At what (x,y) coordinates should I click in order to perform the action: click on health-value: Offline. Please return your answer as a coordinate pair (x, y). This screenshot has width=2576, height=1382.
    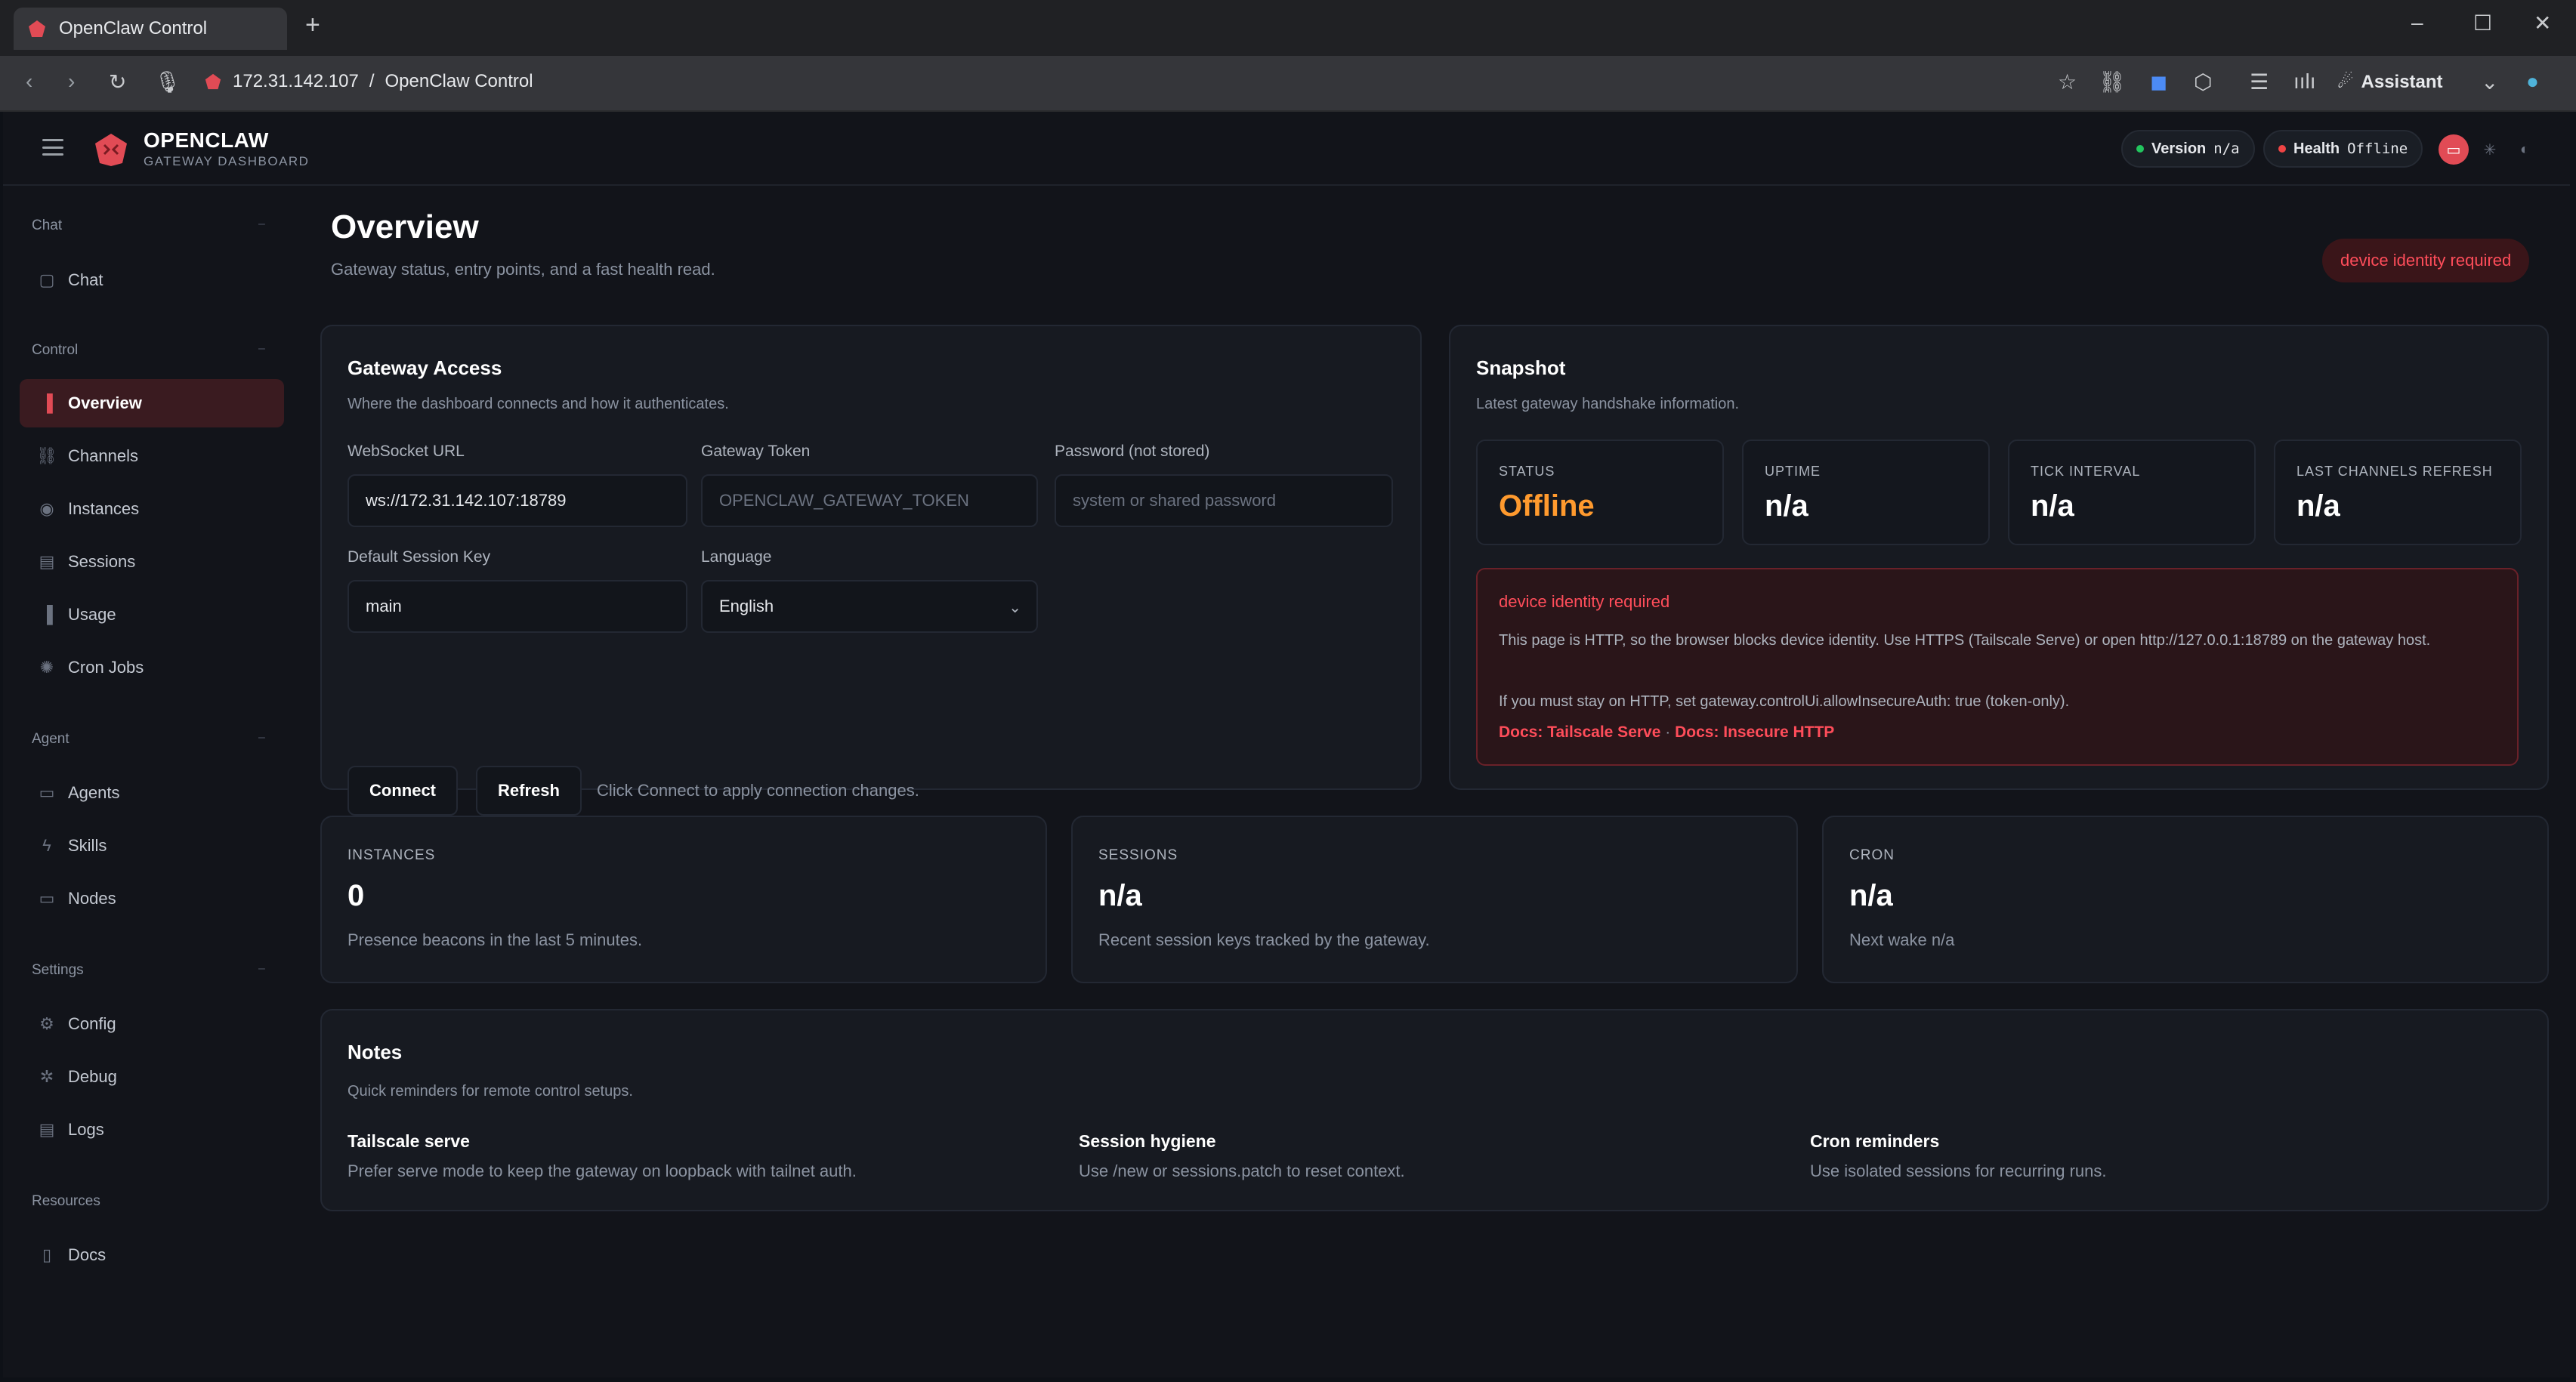
    Looking at the image, I should click on (2377, 148).